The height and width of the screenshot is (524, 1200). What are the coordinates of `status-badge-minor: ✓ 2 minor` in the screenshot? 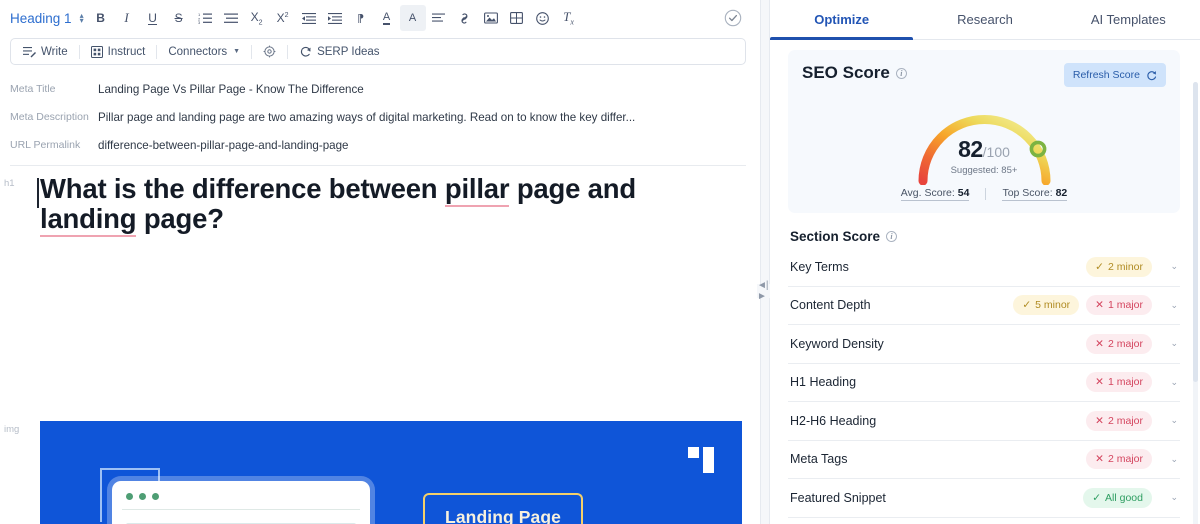 It's located at (1119, 266).